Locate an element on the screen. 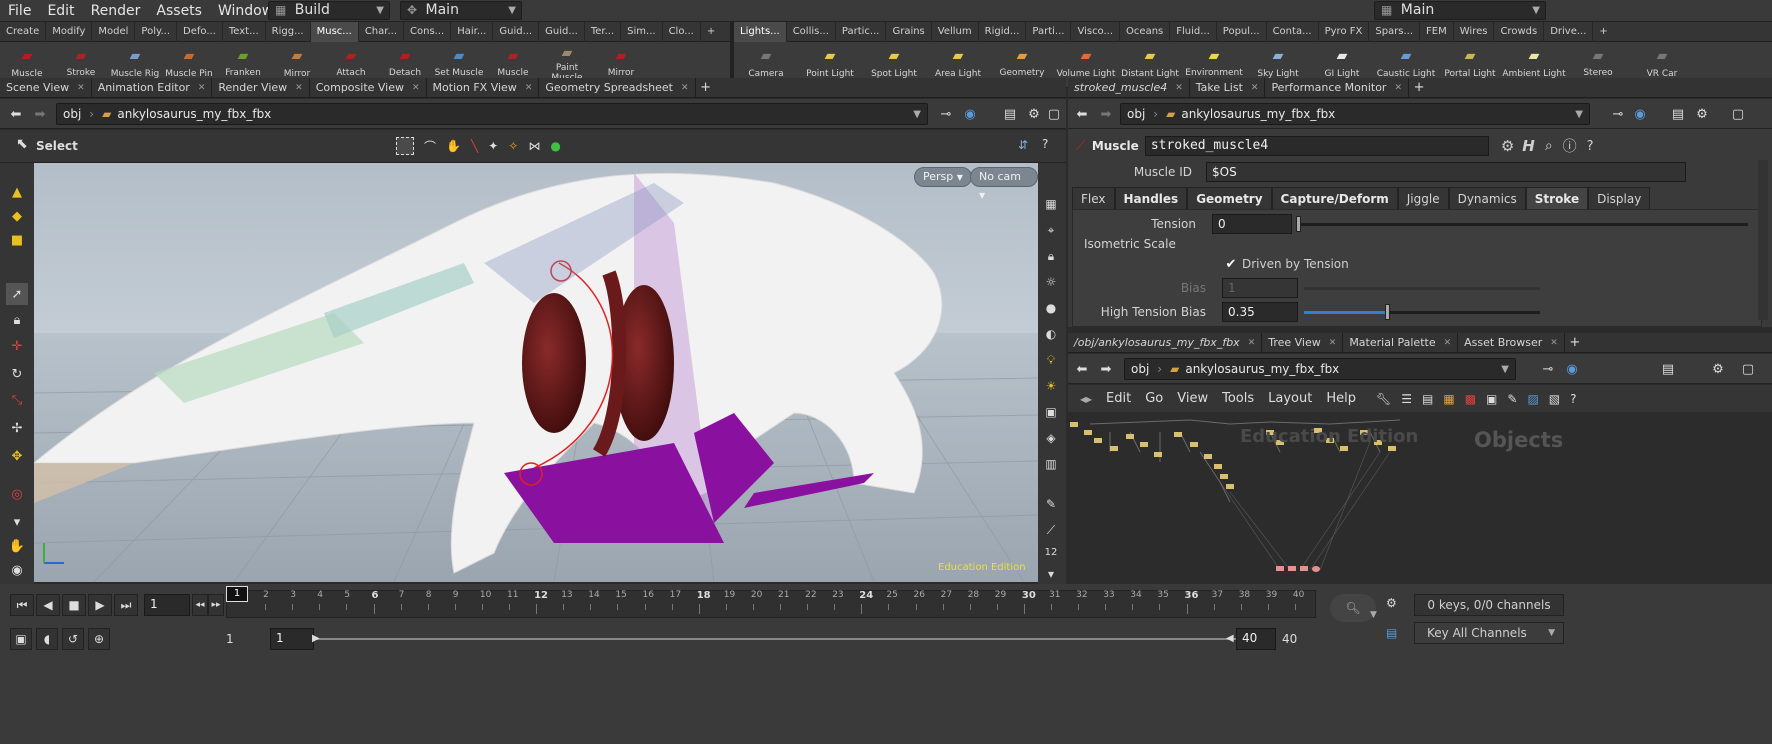  camera-view-icon: ◉ is located at coordinates (17, 570).